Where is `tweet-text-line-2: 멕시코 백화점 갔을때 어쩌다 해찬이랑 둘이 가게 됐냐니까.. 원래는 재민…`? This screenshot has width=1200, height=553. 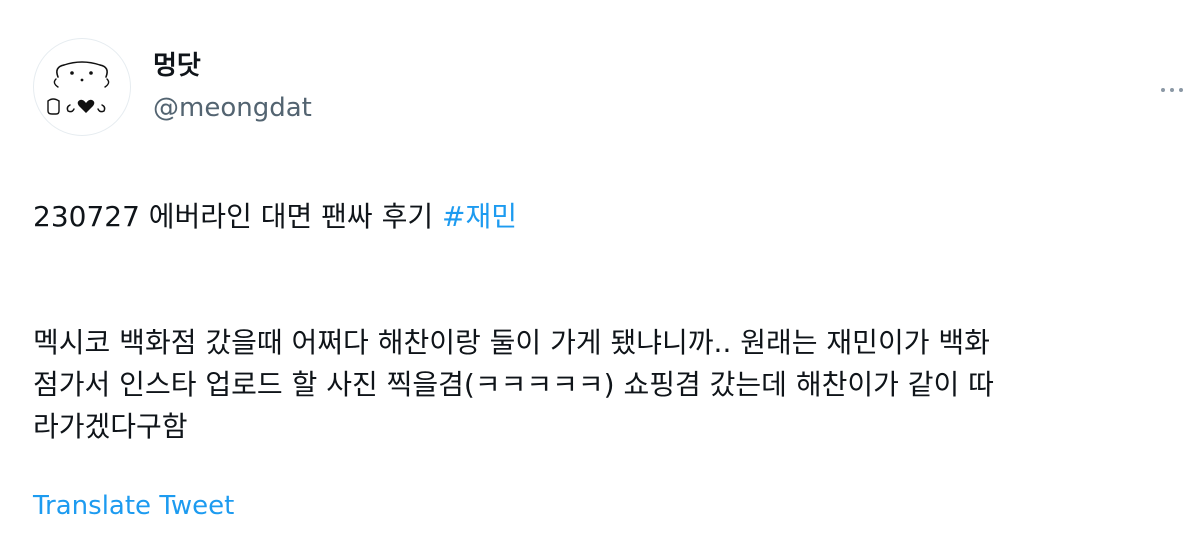
tweet-text-line-2: 멕시코 백화점 갔을때 어쩌다 해찬이랑 둘이 가게 됐냐니까.. 원래는 재민… is located at coordinates (511, 342).